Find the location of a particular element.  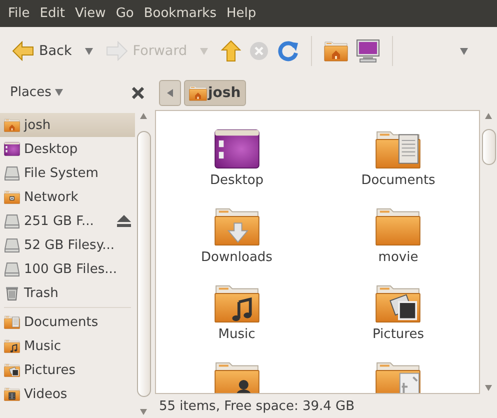

trash-icon is located at coordinates (12, 293).